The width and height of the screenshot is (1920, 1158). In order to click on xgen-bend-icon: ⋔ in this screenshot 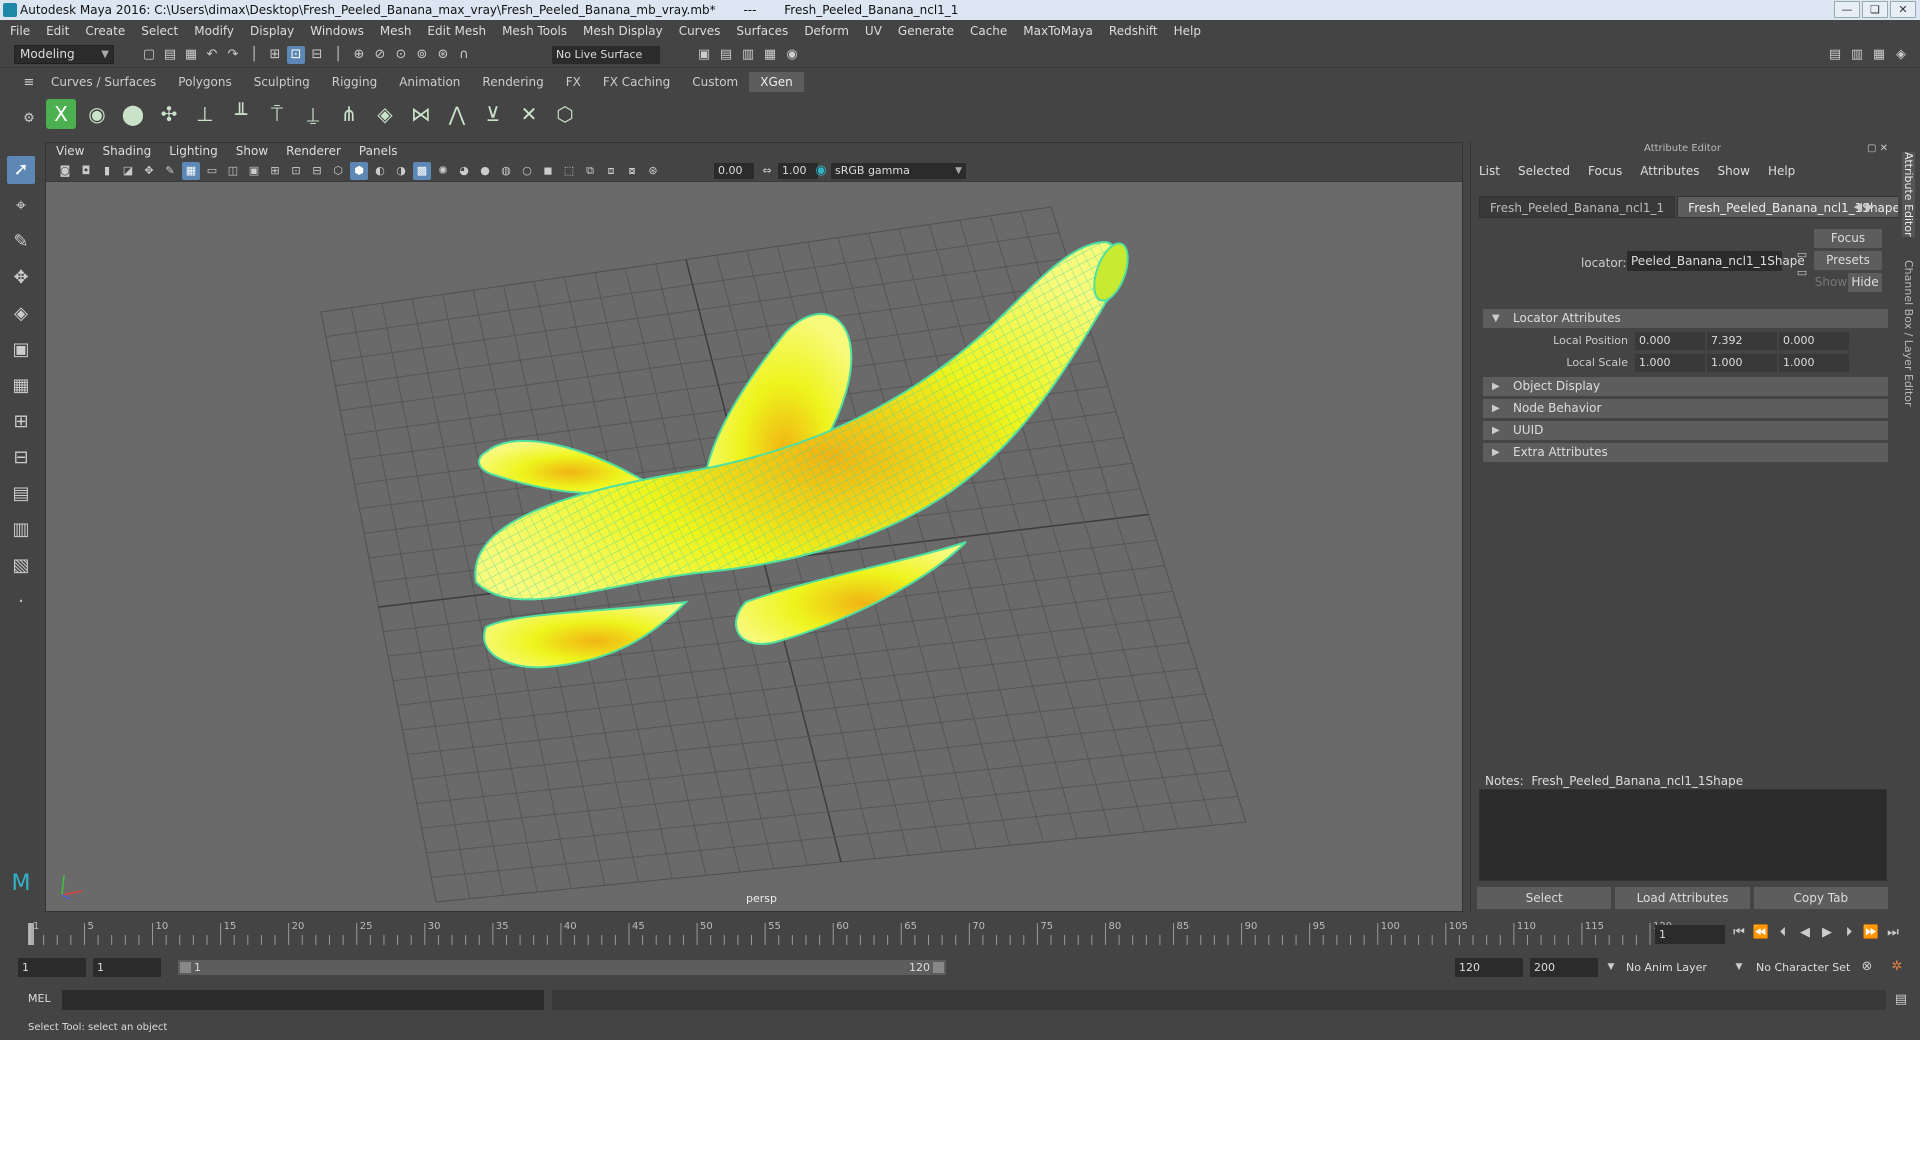, I will do `click(349, 114)`.